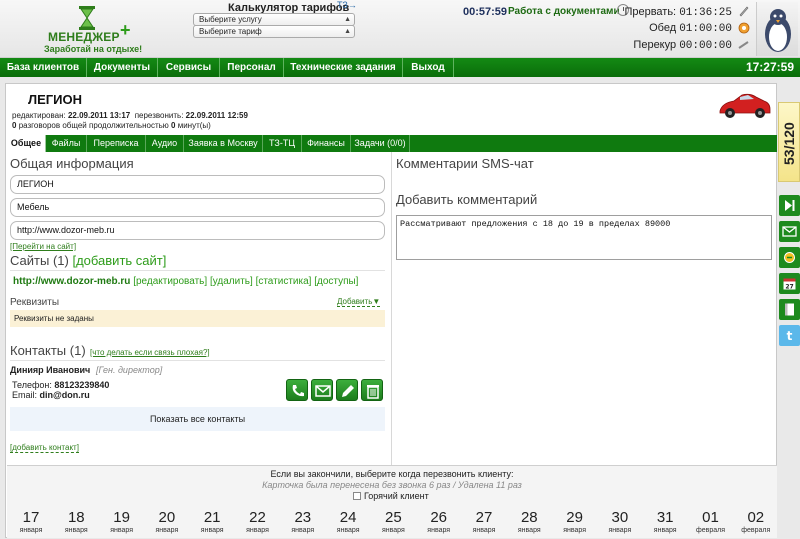 Image resolution: width=800 pixels, height=539 pixels. I want to click on tab-tz-tc: ТЗ-ТЦ, so click(282, 143).